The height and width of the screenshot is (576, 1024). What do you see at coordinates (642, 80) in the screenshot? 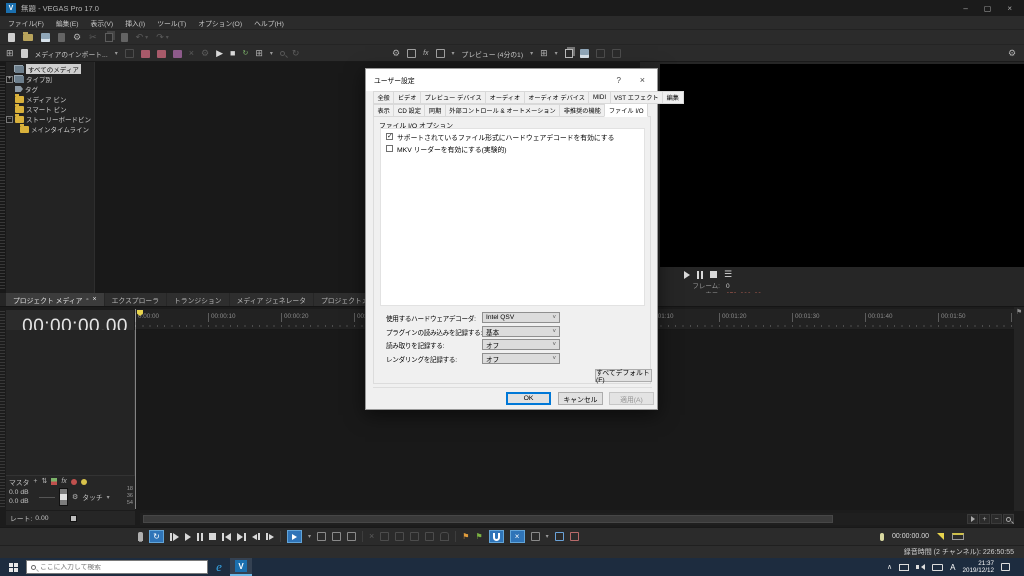
I see `dialog-close-icon: ×` at bounding box center [642, 80].